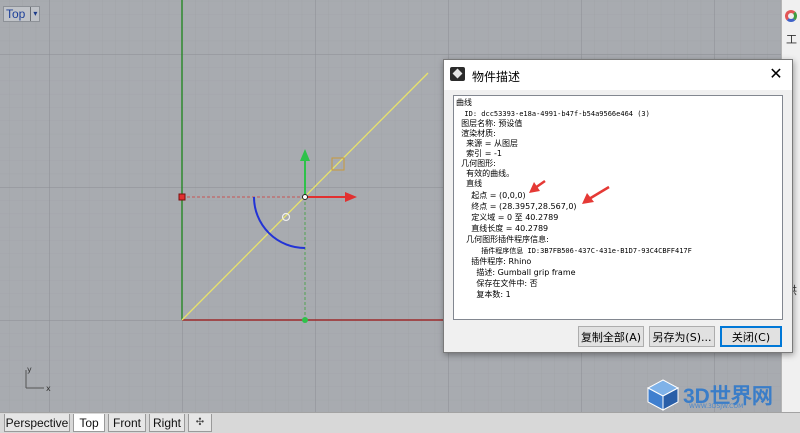 The image size is (800, 433). Describe the element at coordinates (791, 16) in the screenshot. I see `color-wheel-icon` at that location.